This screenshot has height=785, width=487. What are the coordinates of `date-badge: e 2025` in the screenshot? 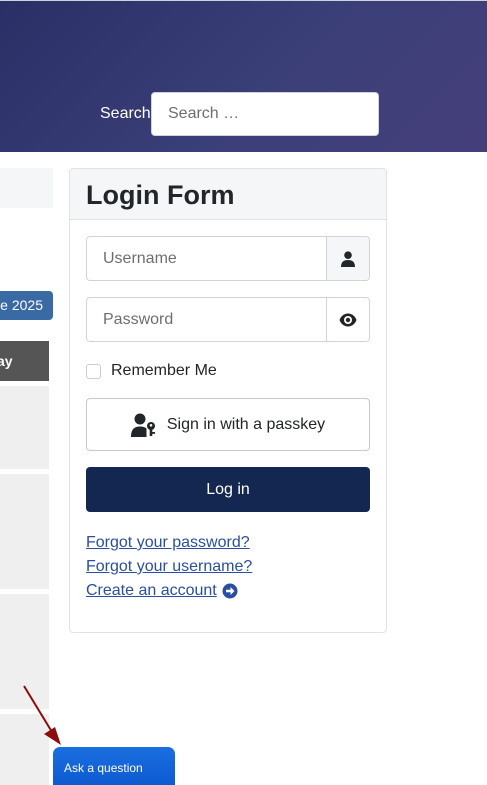 It's located at (26, 305).